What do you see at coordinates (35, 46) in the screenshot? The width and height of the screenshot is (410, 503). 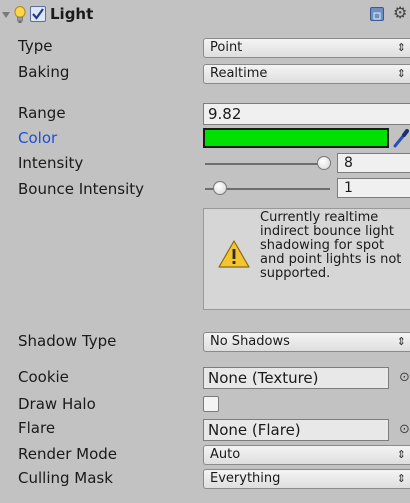 I see `type-label: Type` at bounding box center [35, 46].